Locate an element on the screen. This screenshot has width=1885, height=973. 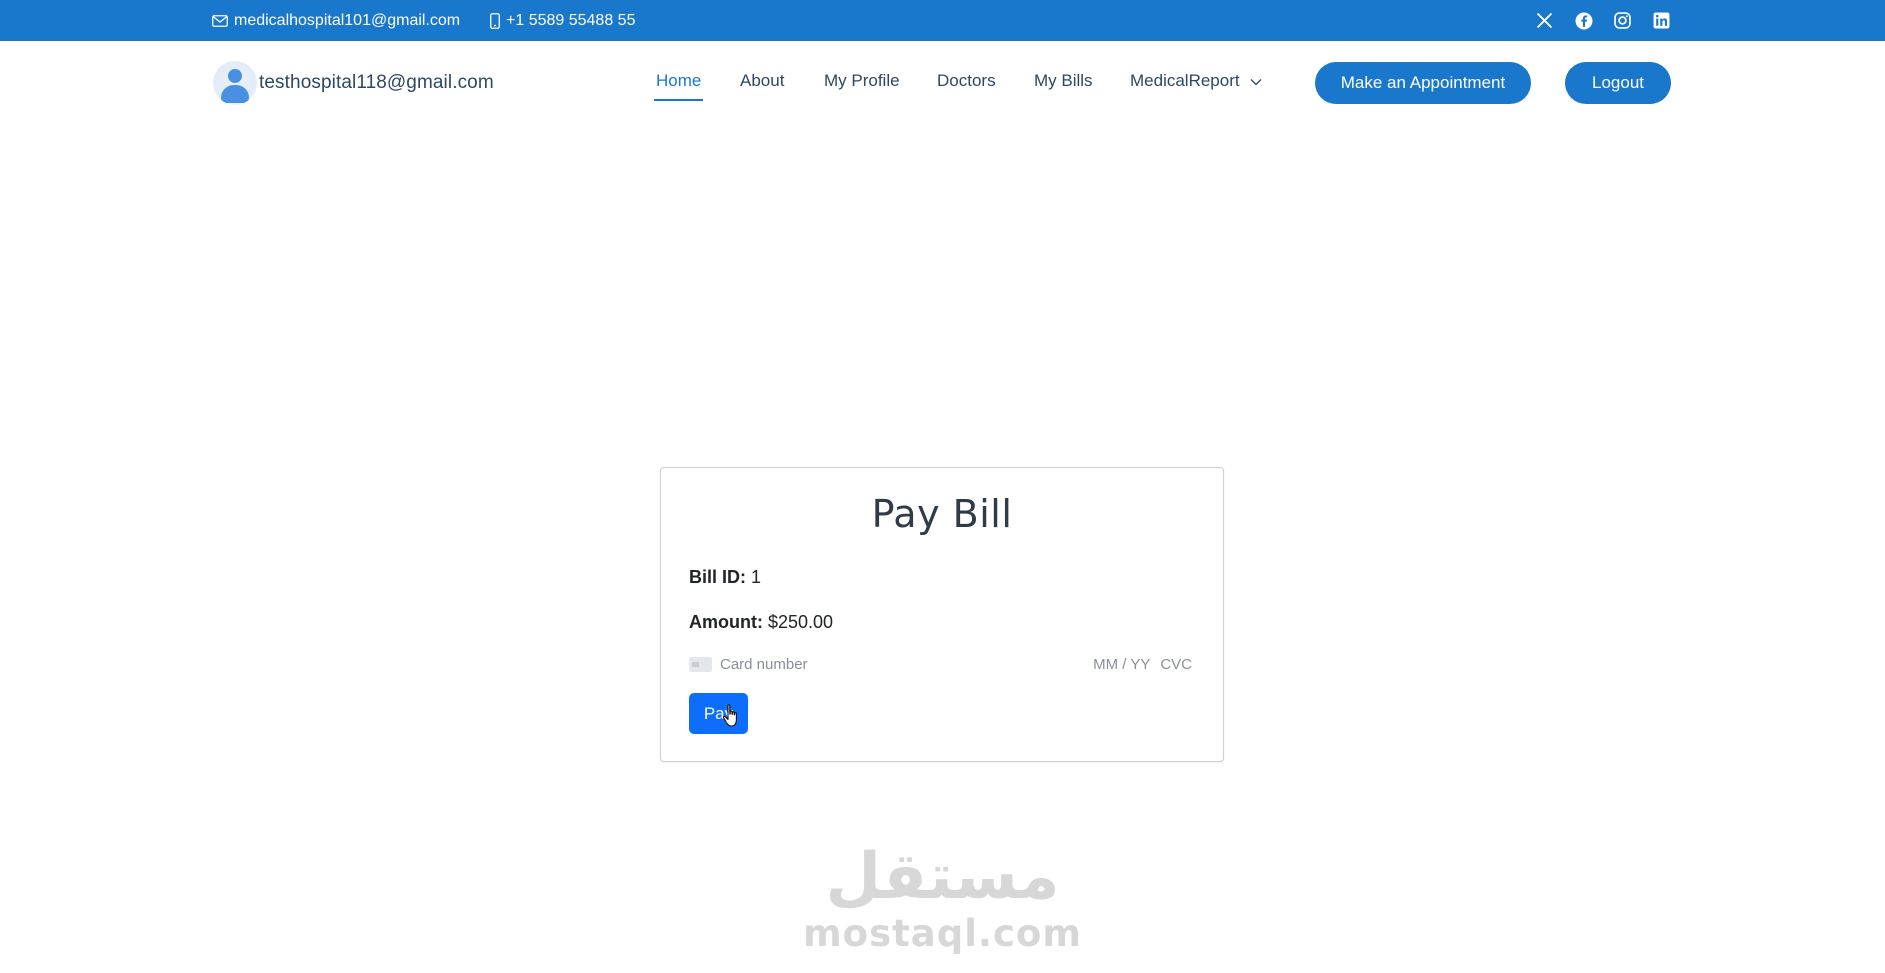
nav-doctors: Doctors is located at coordinates (966, 81).